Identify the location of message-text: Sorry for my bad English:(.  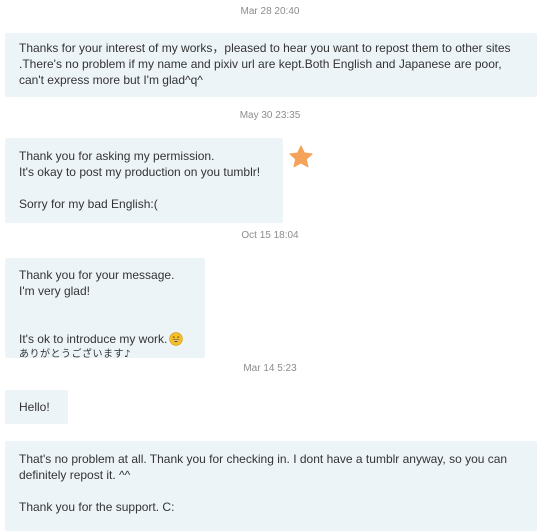
(88, 204).